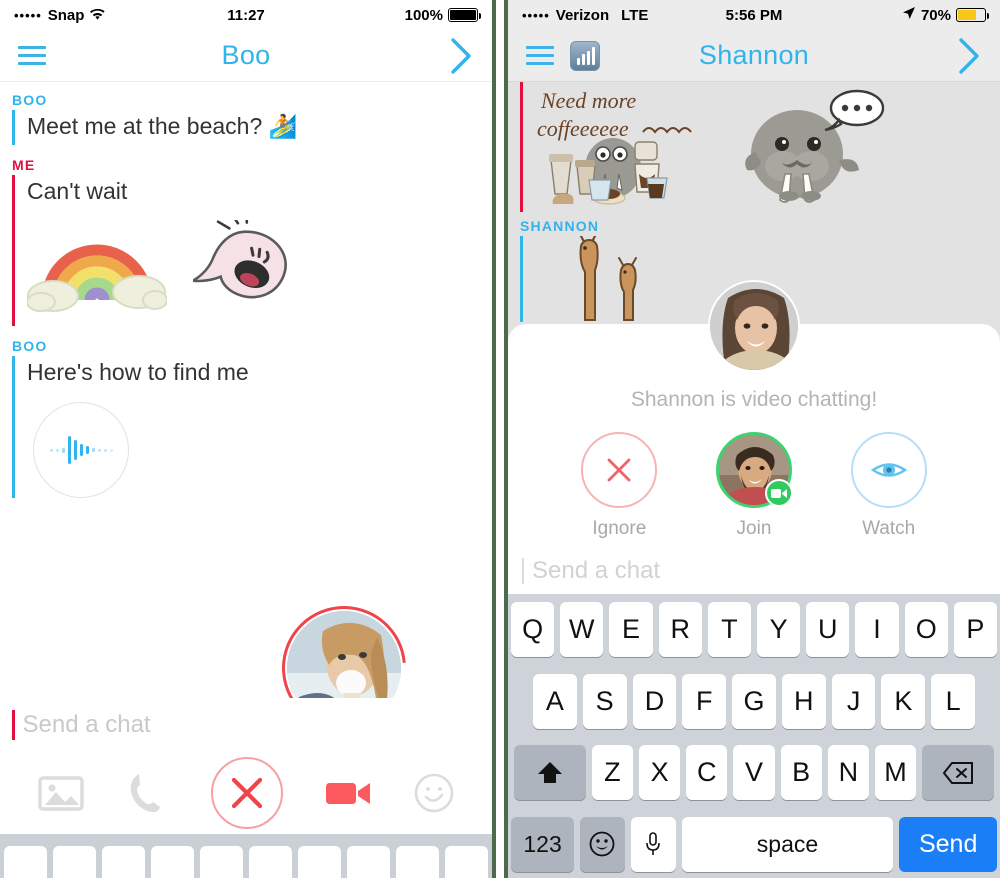 The image size is (1000, 878). What do you see at coordinates (877, 629) in the screenshot?
I see `keyboard-key-i: I` at bounding box center [877, 629].